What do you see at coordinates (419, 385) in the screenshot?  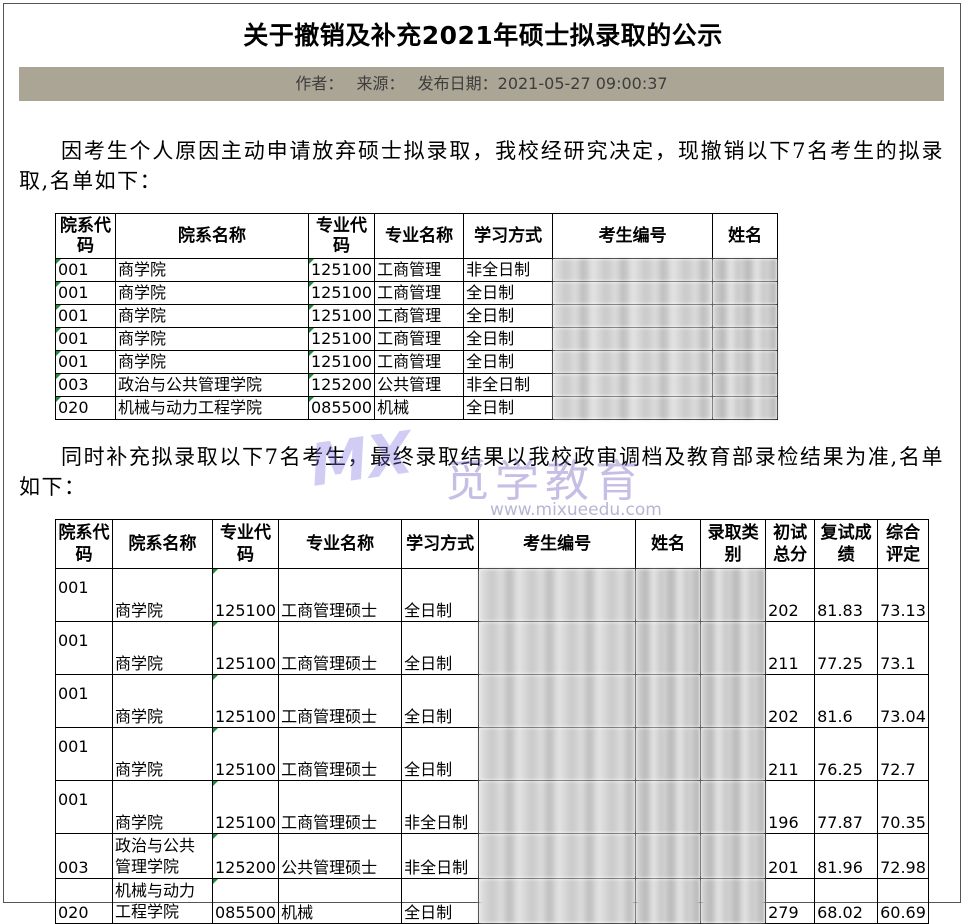 I see `major-name-cell: 公共管理` at bounding box center [419, 385].